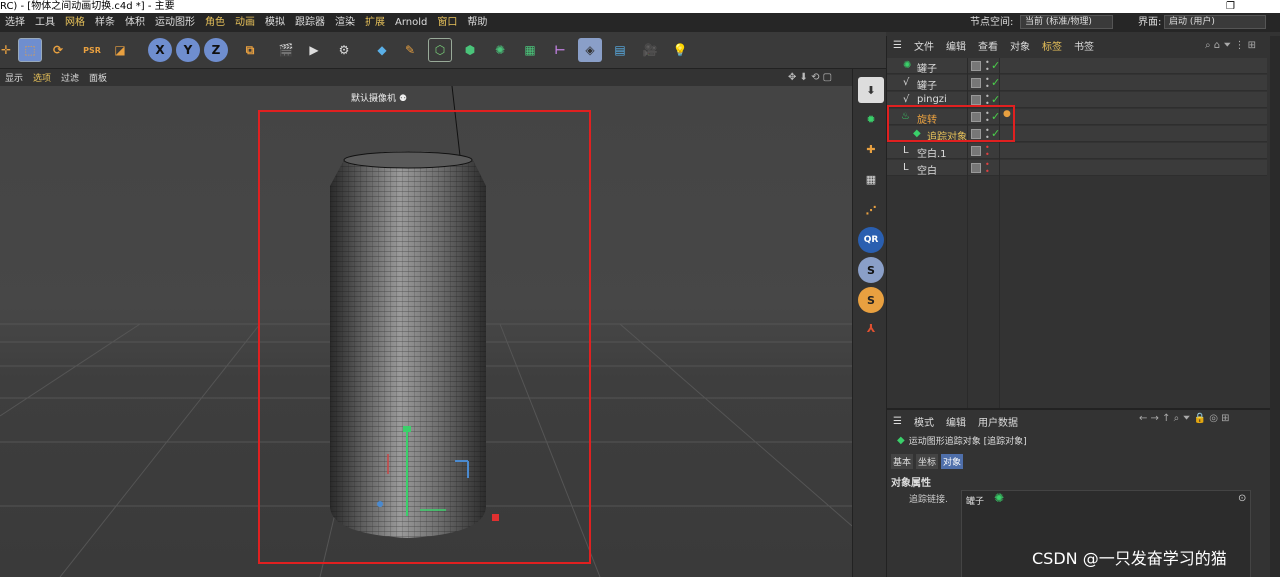 This screenshot has width=1280, height=577. I want to click on camera-icon: 🎥, so click(650, 50).